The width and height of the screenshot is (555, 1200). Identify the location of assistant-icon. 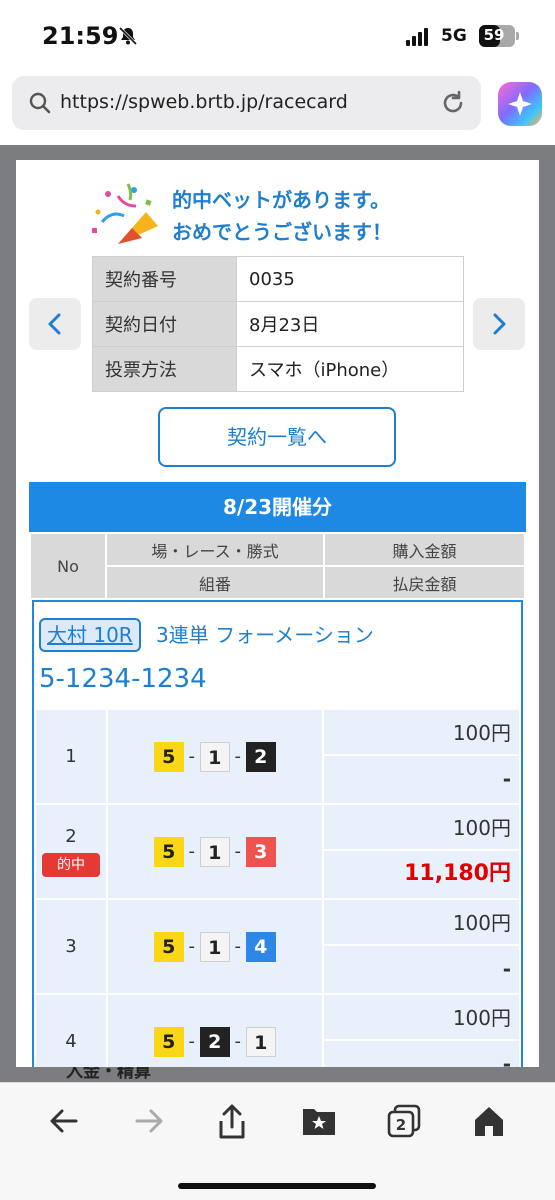
(520, 104).